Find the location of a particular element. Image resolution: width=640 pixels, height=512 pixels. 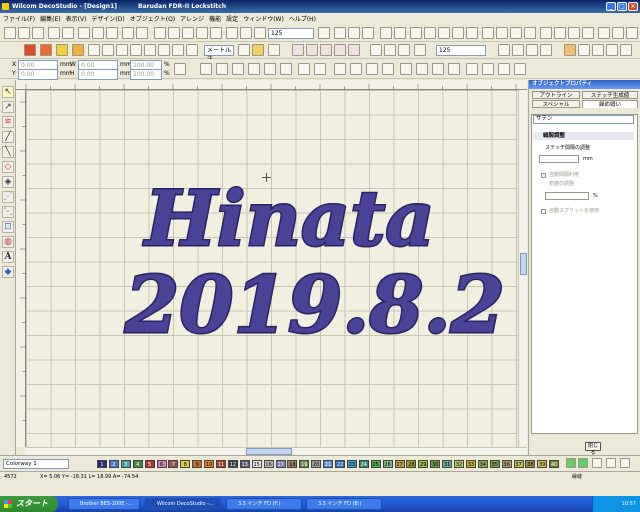

color-swatch-21: 21 is located at coordinates (328, 464).